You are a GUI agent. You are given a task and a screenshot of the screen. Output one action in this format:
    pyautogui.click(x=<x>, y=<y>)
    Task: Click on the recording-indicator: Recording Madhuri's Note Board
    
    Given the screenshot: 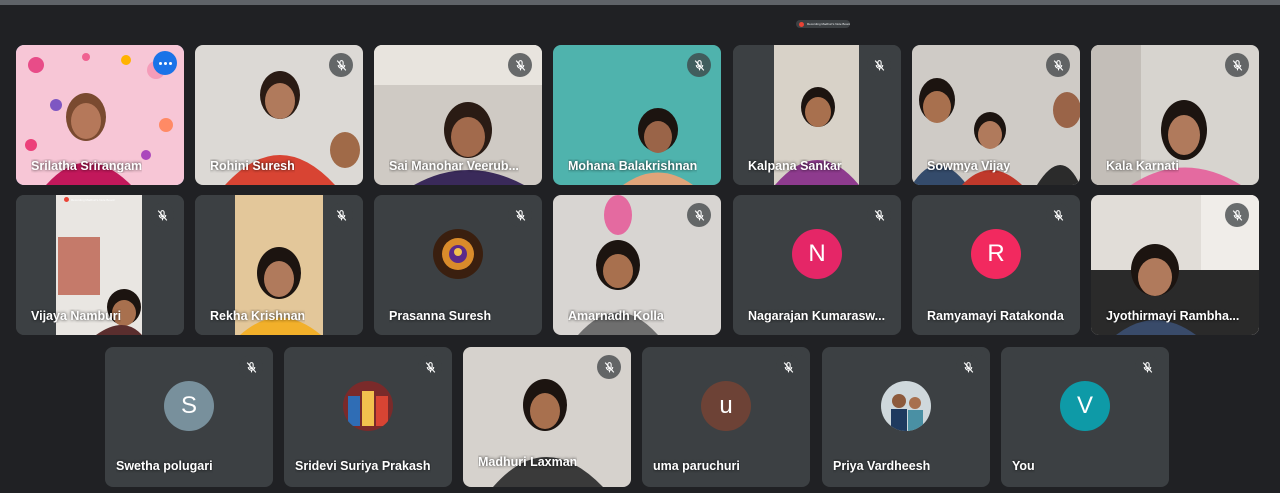 What is the action you would take?
    pyautogui.click(x=823, y=24)
    